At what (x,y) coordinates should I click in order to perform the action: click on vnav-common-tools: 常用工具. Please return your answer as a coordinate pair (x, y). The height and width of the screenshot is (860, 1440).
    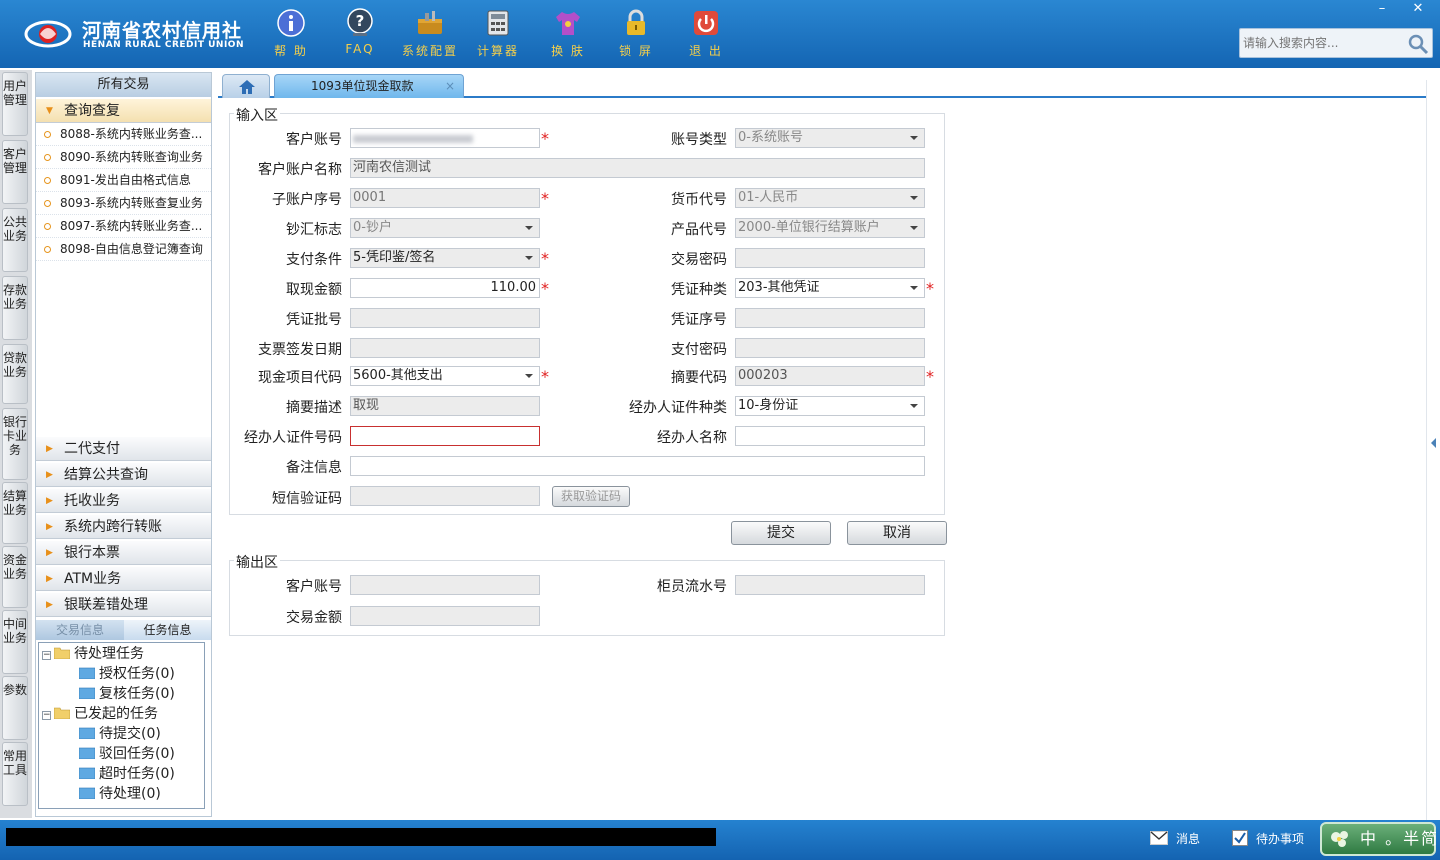
    Looking at the image, I should click on (15, 774).